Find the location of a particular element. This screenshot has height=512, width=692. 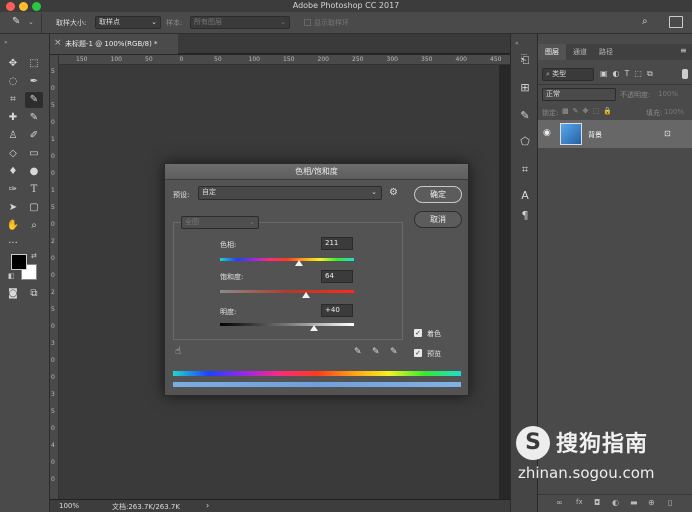

marquee-tool-icon: ⬚ is located at coordinates (34, 64).